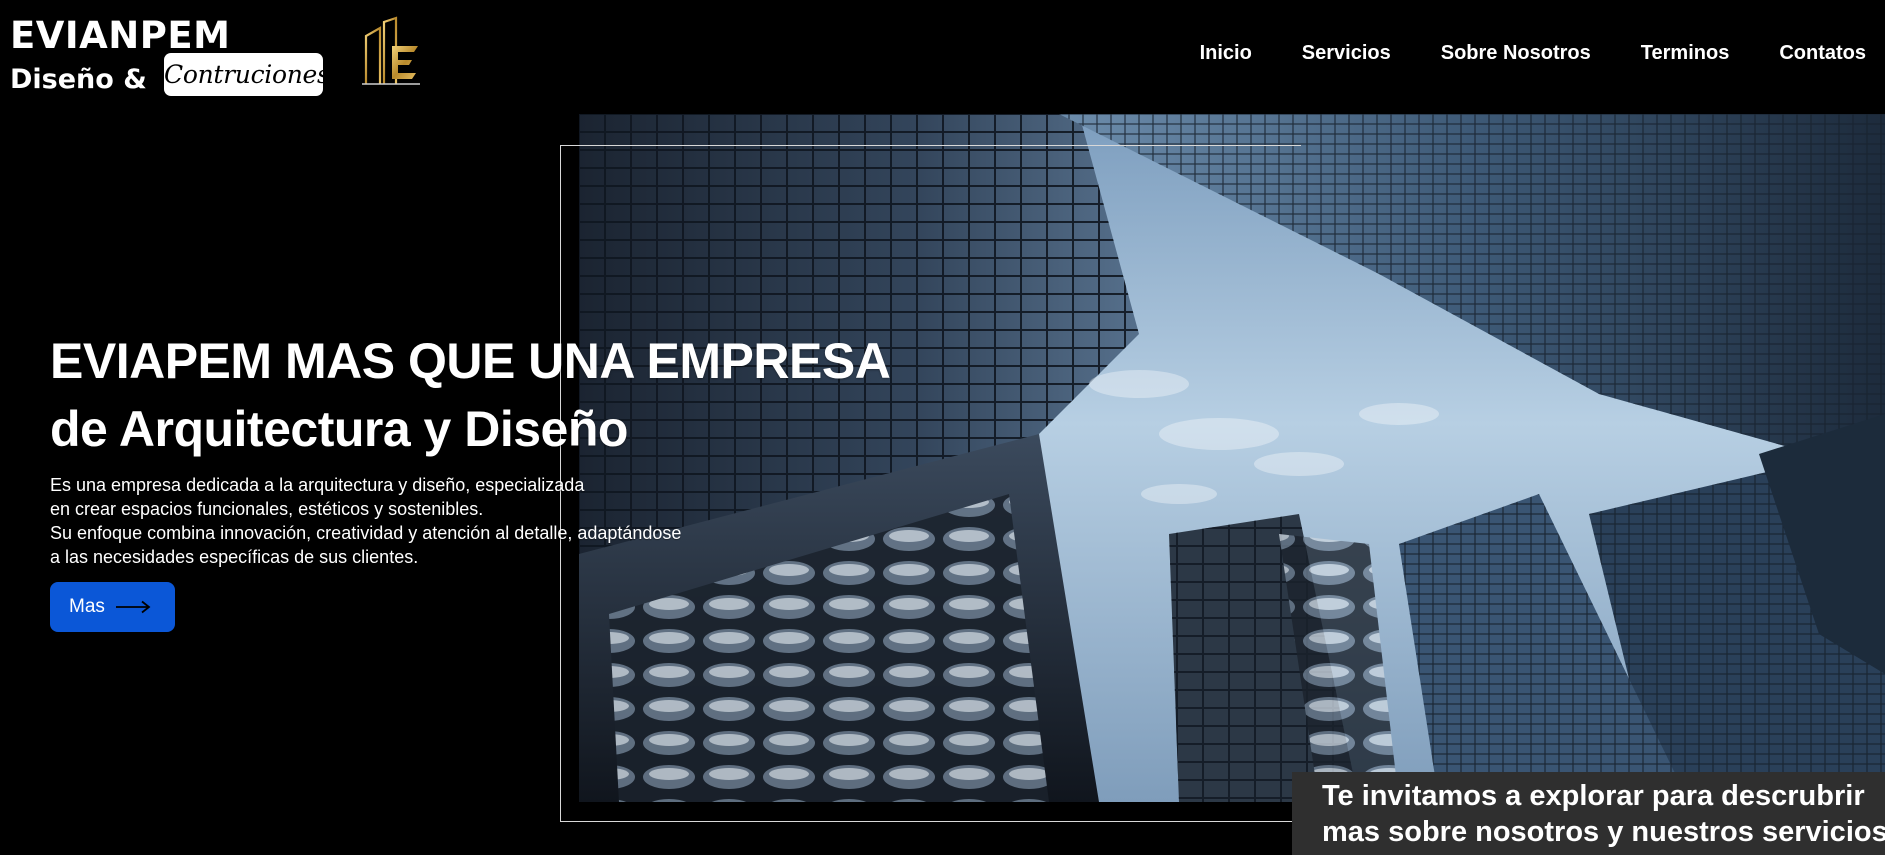  Describe the element at coordinates (1685, 53) in the screenshot. I see `nav-item-terminos: Terminos` at that location.